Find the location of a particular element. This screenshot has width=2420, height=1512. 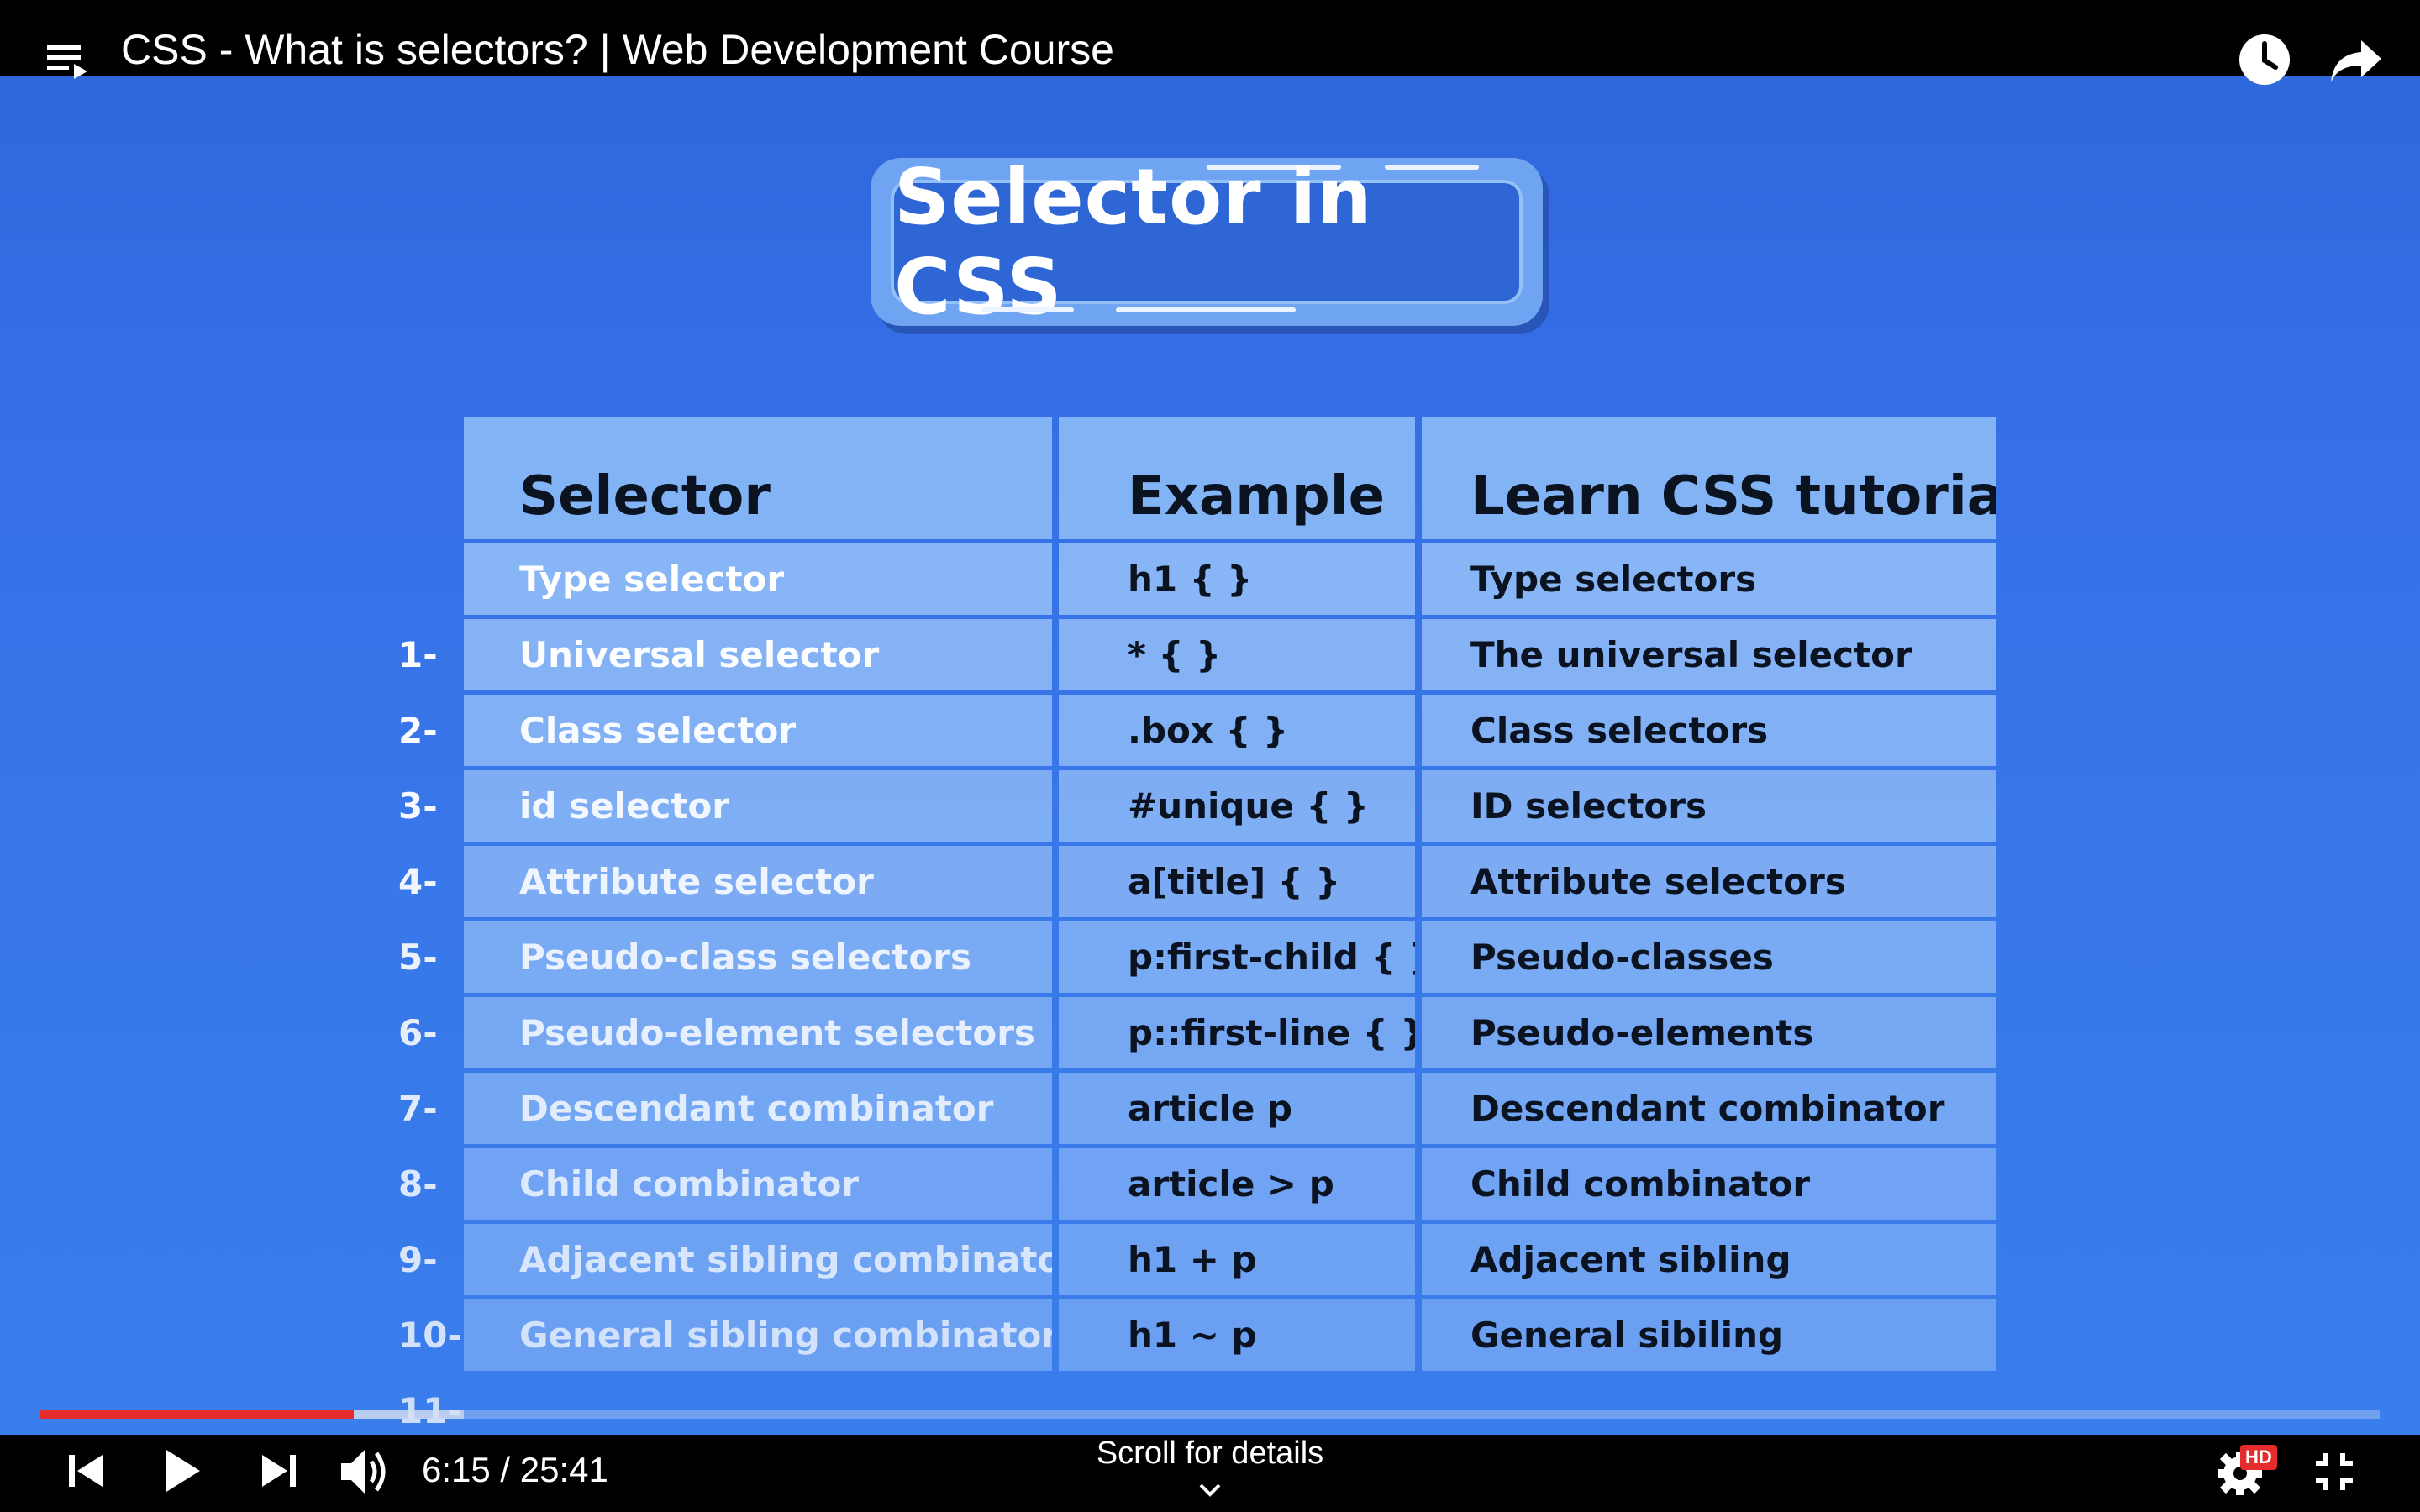

row-number: 10- is located at coordinates (430, 1335).